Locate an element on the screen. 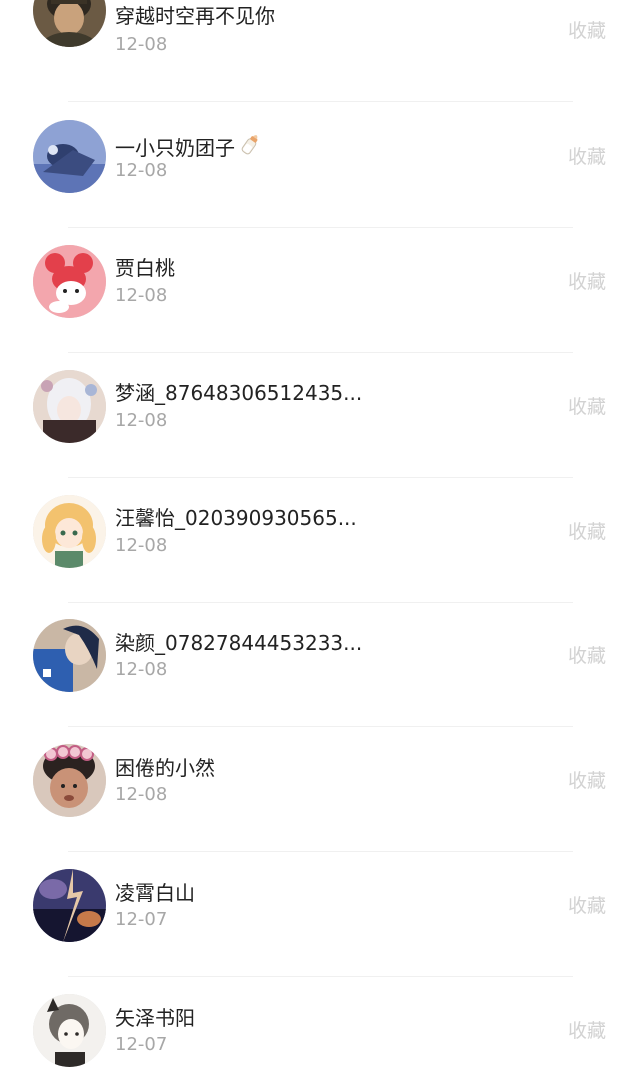 The height and width of the screenshot is (1078, 640). fan-name: 困倦的小然 is located at coordinates (165, 768).